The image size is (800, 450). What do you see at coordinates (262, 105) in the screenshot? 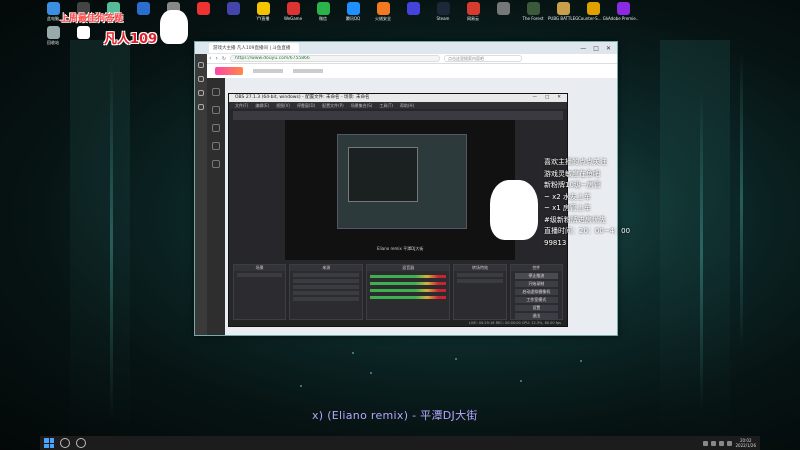
I see `menu-item: 编辑(E)` at bounding box center [262, 105].